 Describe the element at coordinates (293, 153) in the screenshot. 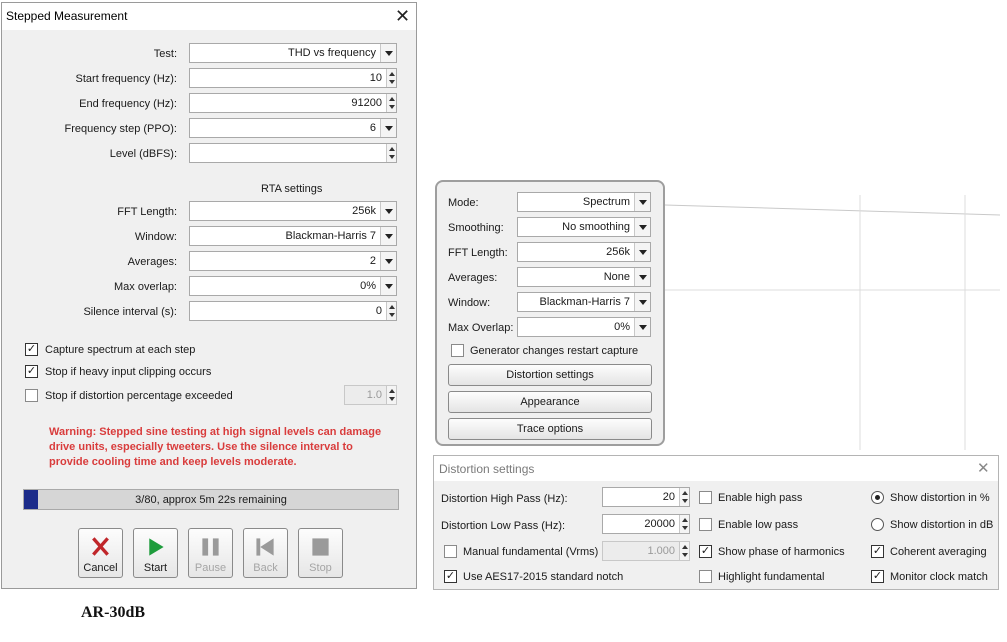

I see `level-input` at that location.